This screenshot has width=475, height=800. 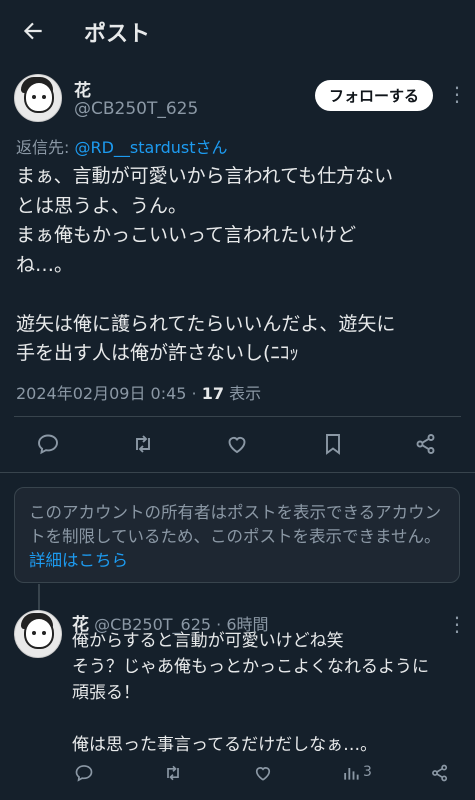 What do you see at coordinates (264, 774) in the screenshot?
I see `reply-like-icon` at bounding box center [264, 774].